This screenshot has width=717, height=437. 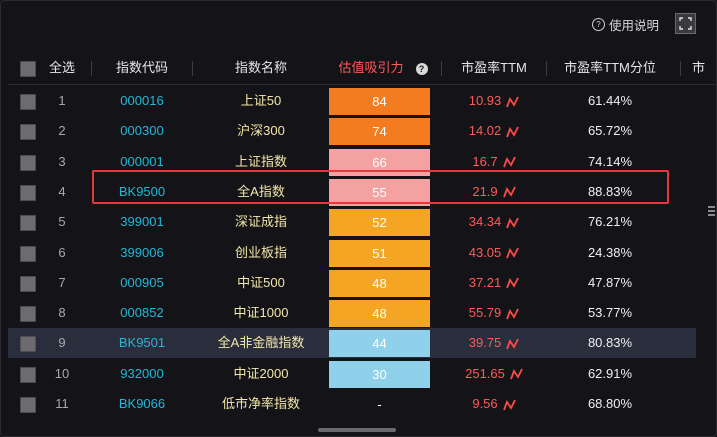 What do you see at coordinates (610, 282) in the screenshot?
I see `pe-percentile: 47.87%` at bounding box center [610, 282].